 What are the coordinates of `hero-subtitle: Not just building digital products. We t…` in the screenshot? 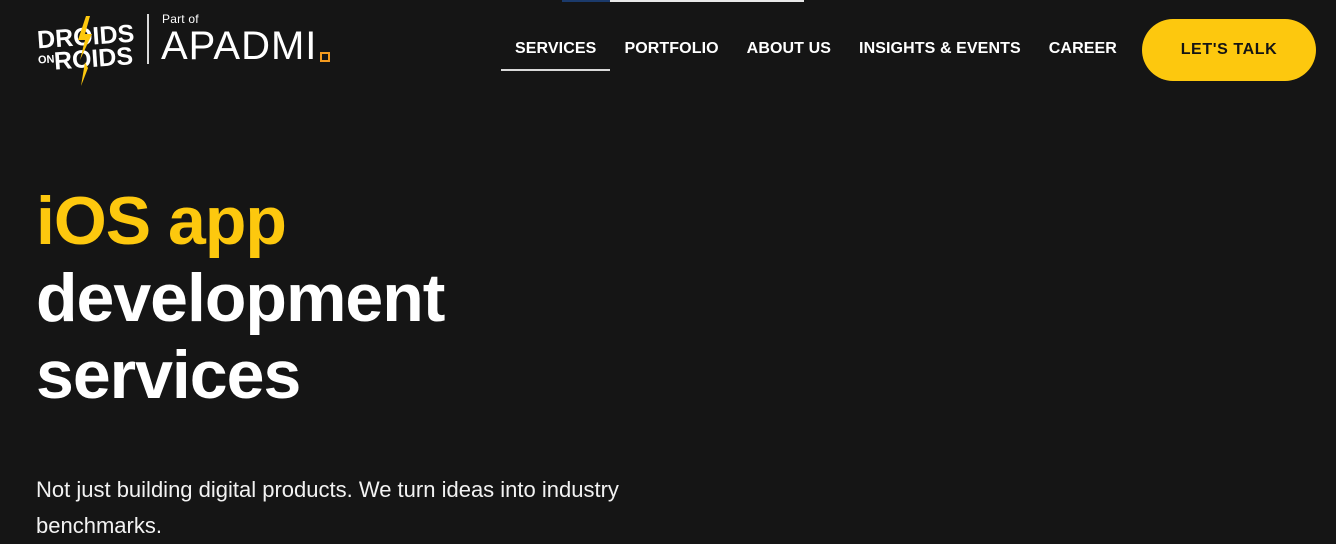 It's located at (327, 507).